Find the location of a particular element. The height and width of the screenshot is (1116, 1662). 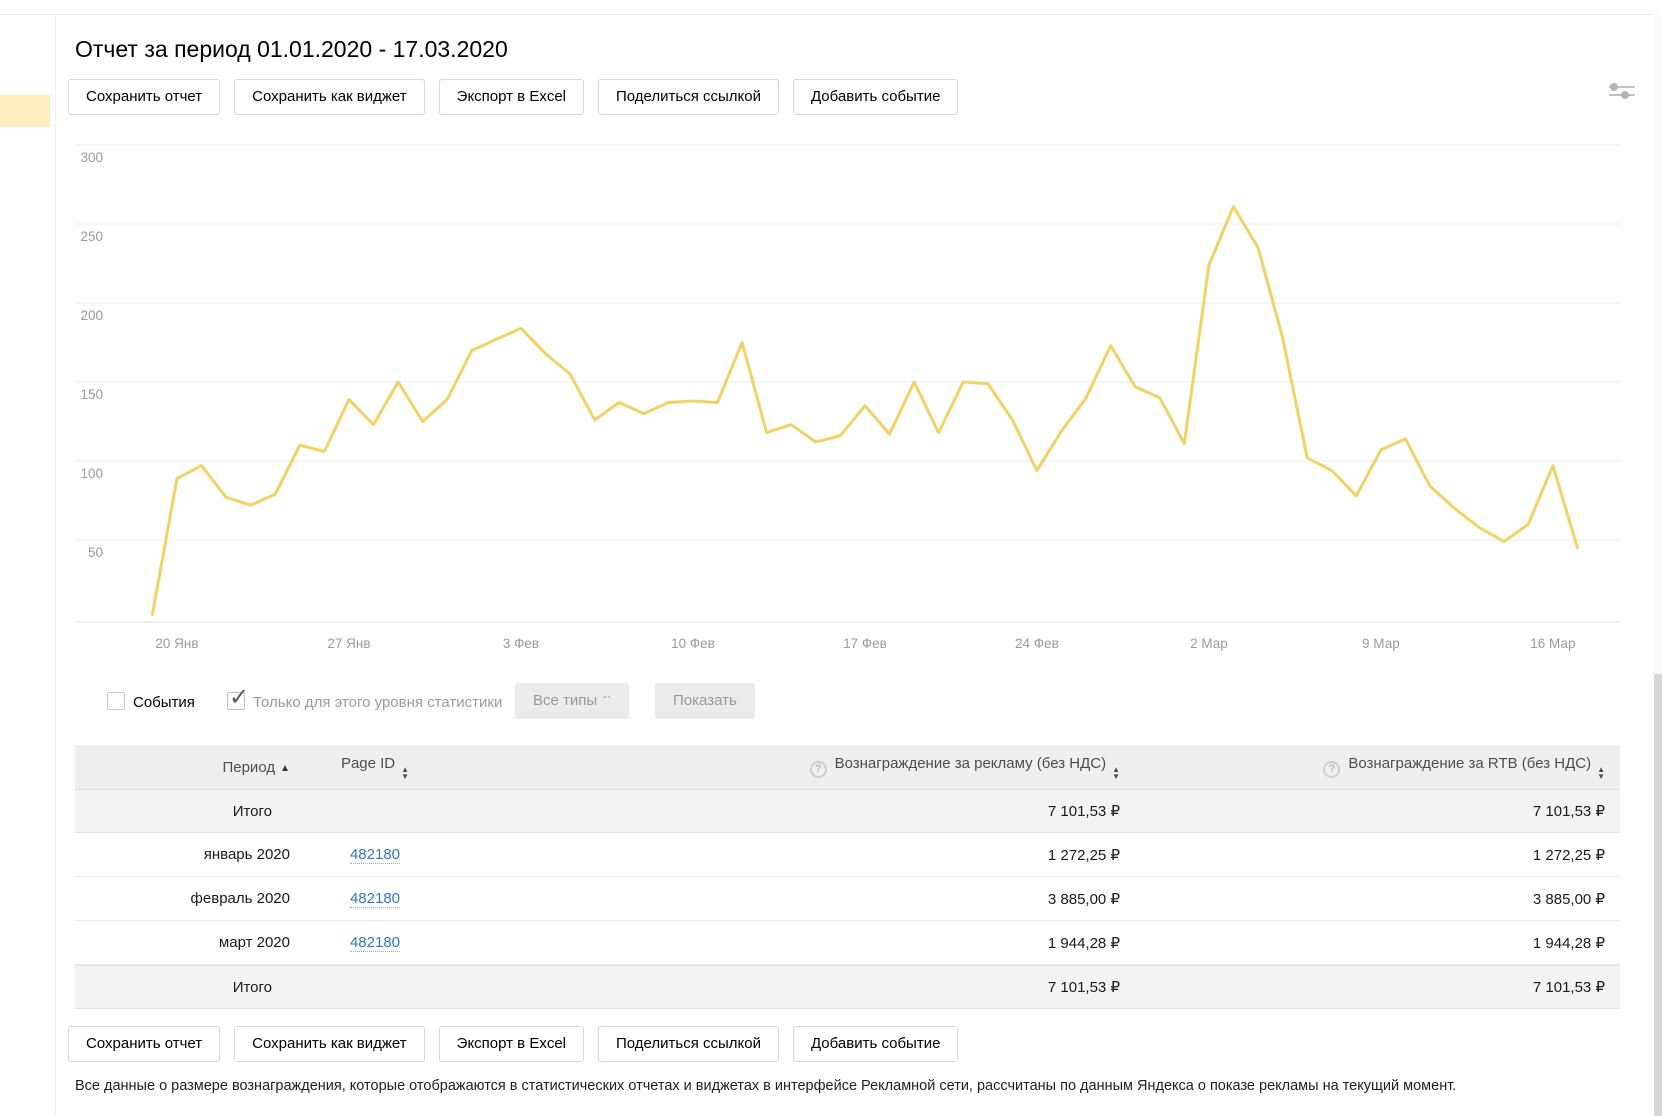

ads-reward-cell: 3 885,00 ₽ is located at coordinates (1083, 899).